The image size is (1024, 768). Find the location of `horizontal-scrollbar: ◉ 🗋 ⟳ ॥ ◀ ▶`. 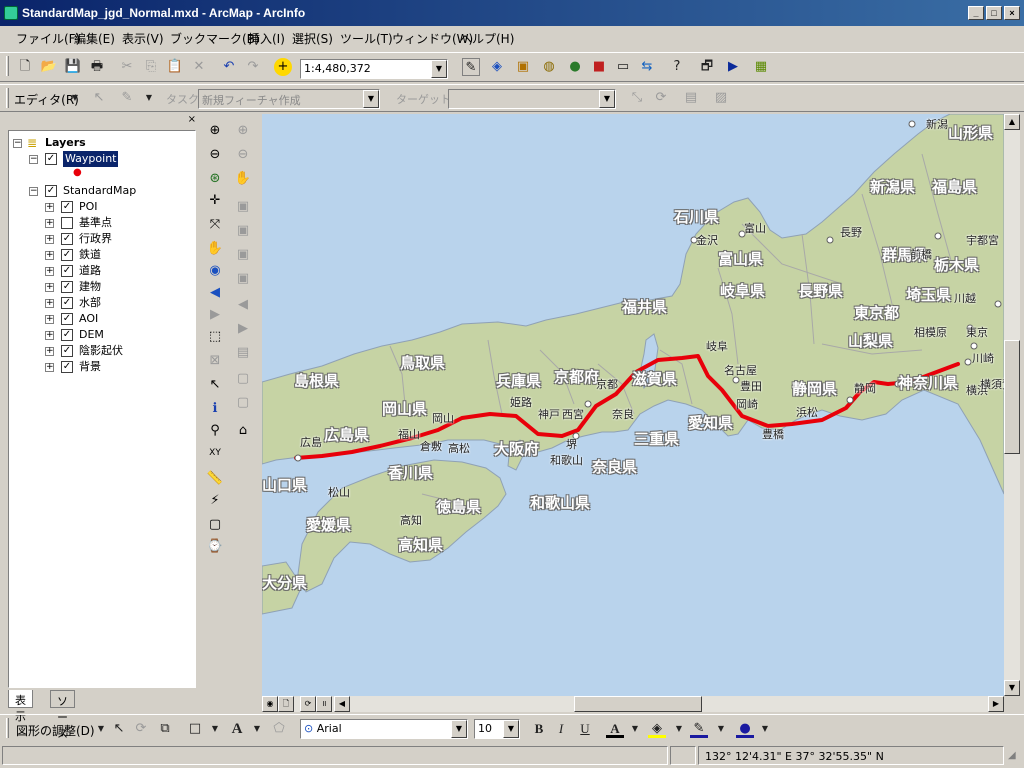

horizontal-scrollbar: ◉ 🗋 ⟳ ॥ ◀ ▶ is located at coordinates (633, 704).